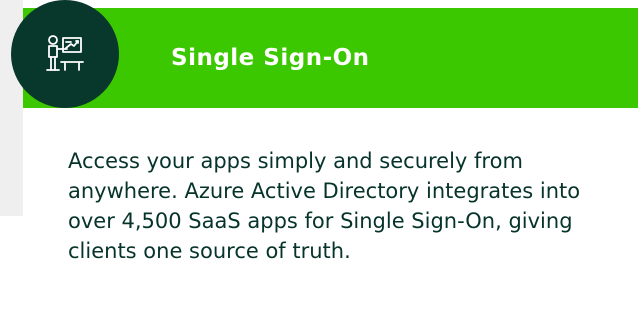 This screenshot has height=334, width=638. I want to click on card-title: Single Sign-On, so click(270, 58).